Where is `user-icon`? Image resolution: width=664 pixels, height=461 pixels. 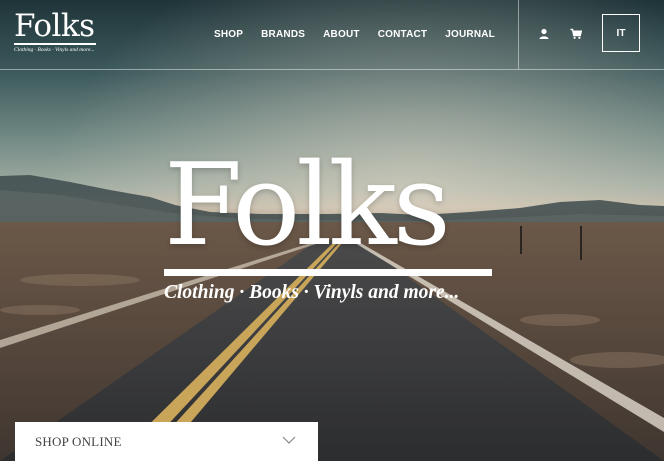
user-icon is located at coordinates (544, 34).